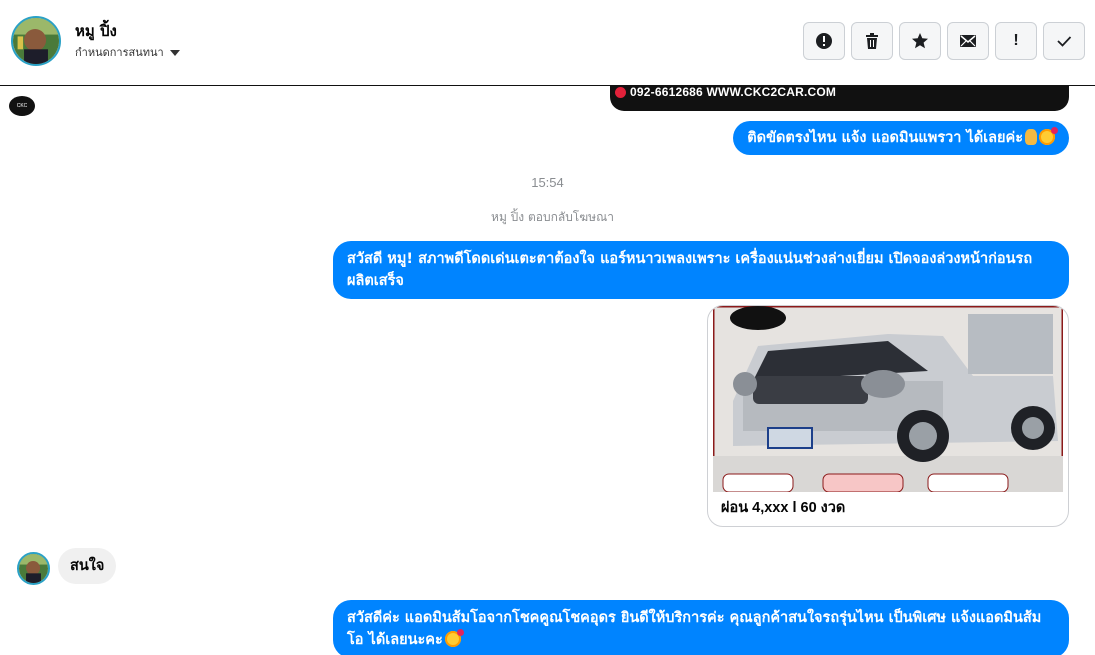 Image resolution: width=1095 pixels, height=655 pixels. Describe the element at coordinates (96, 31) in the screenshot. I see `contact-name: หมู ปิ้ง` at that location.